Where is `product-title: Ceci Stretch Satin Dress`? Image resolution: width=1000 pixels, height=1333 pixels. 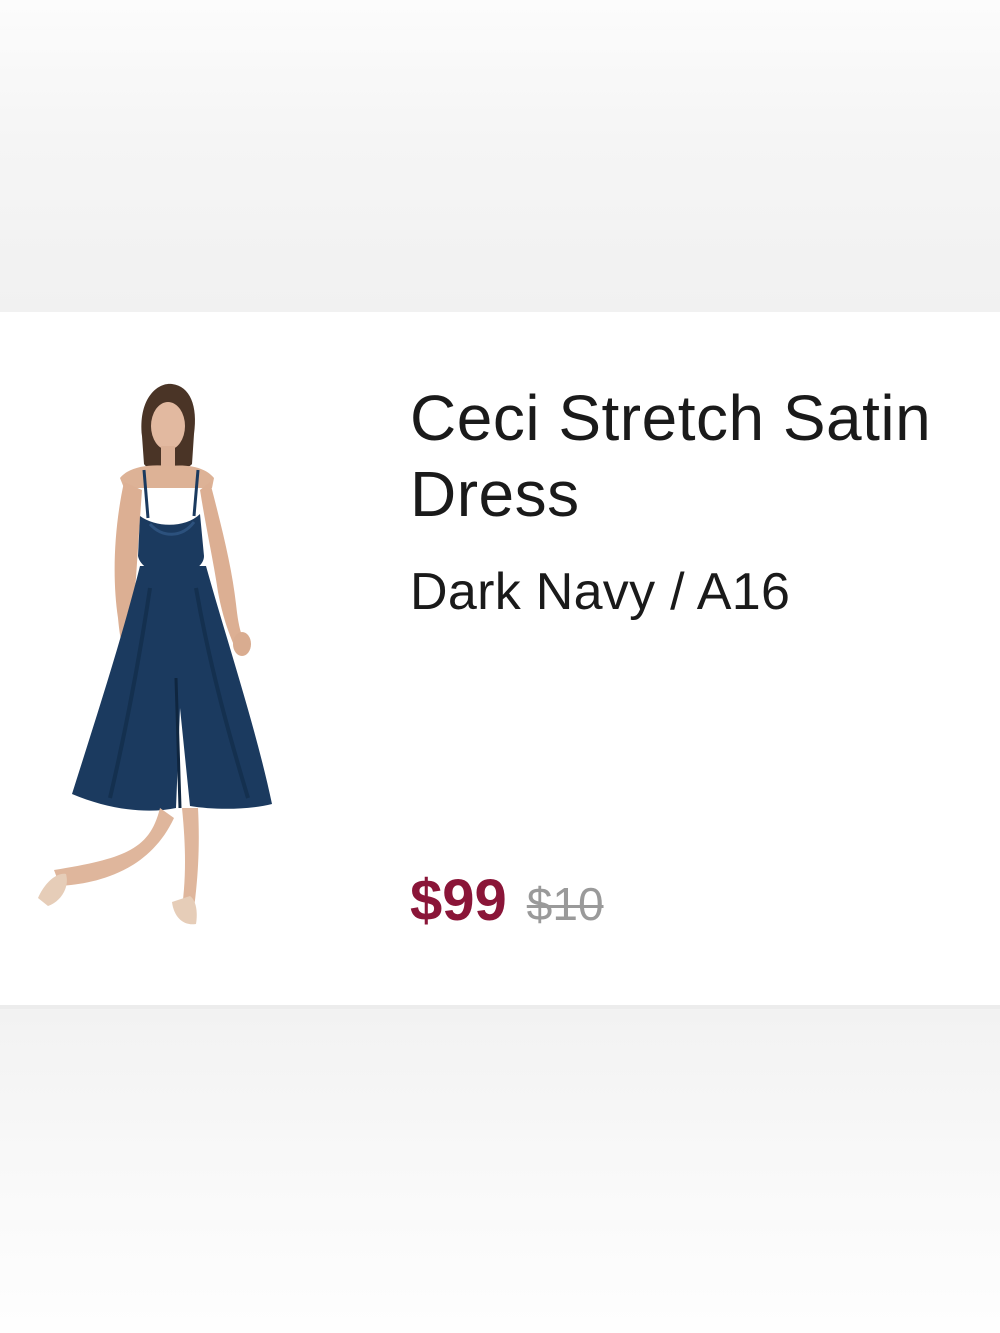 product-title: Ceci Stretch Satin Dress is located at coordinates (702, 456).